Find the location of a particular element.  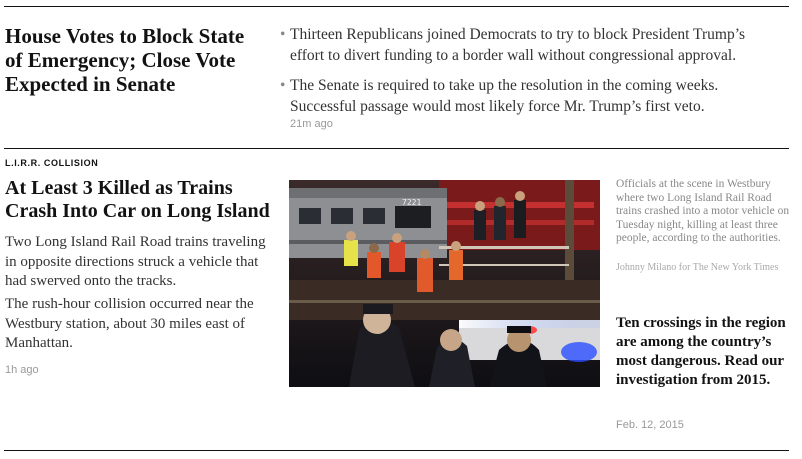

story-timestamp: 1h ago is located at coordinates (22, 370).